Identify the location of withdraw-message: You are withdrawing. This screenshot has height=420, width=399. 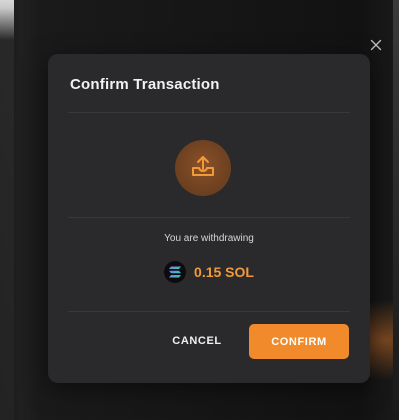
(209, 238).